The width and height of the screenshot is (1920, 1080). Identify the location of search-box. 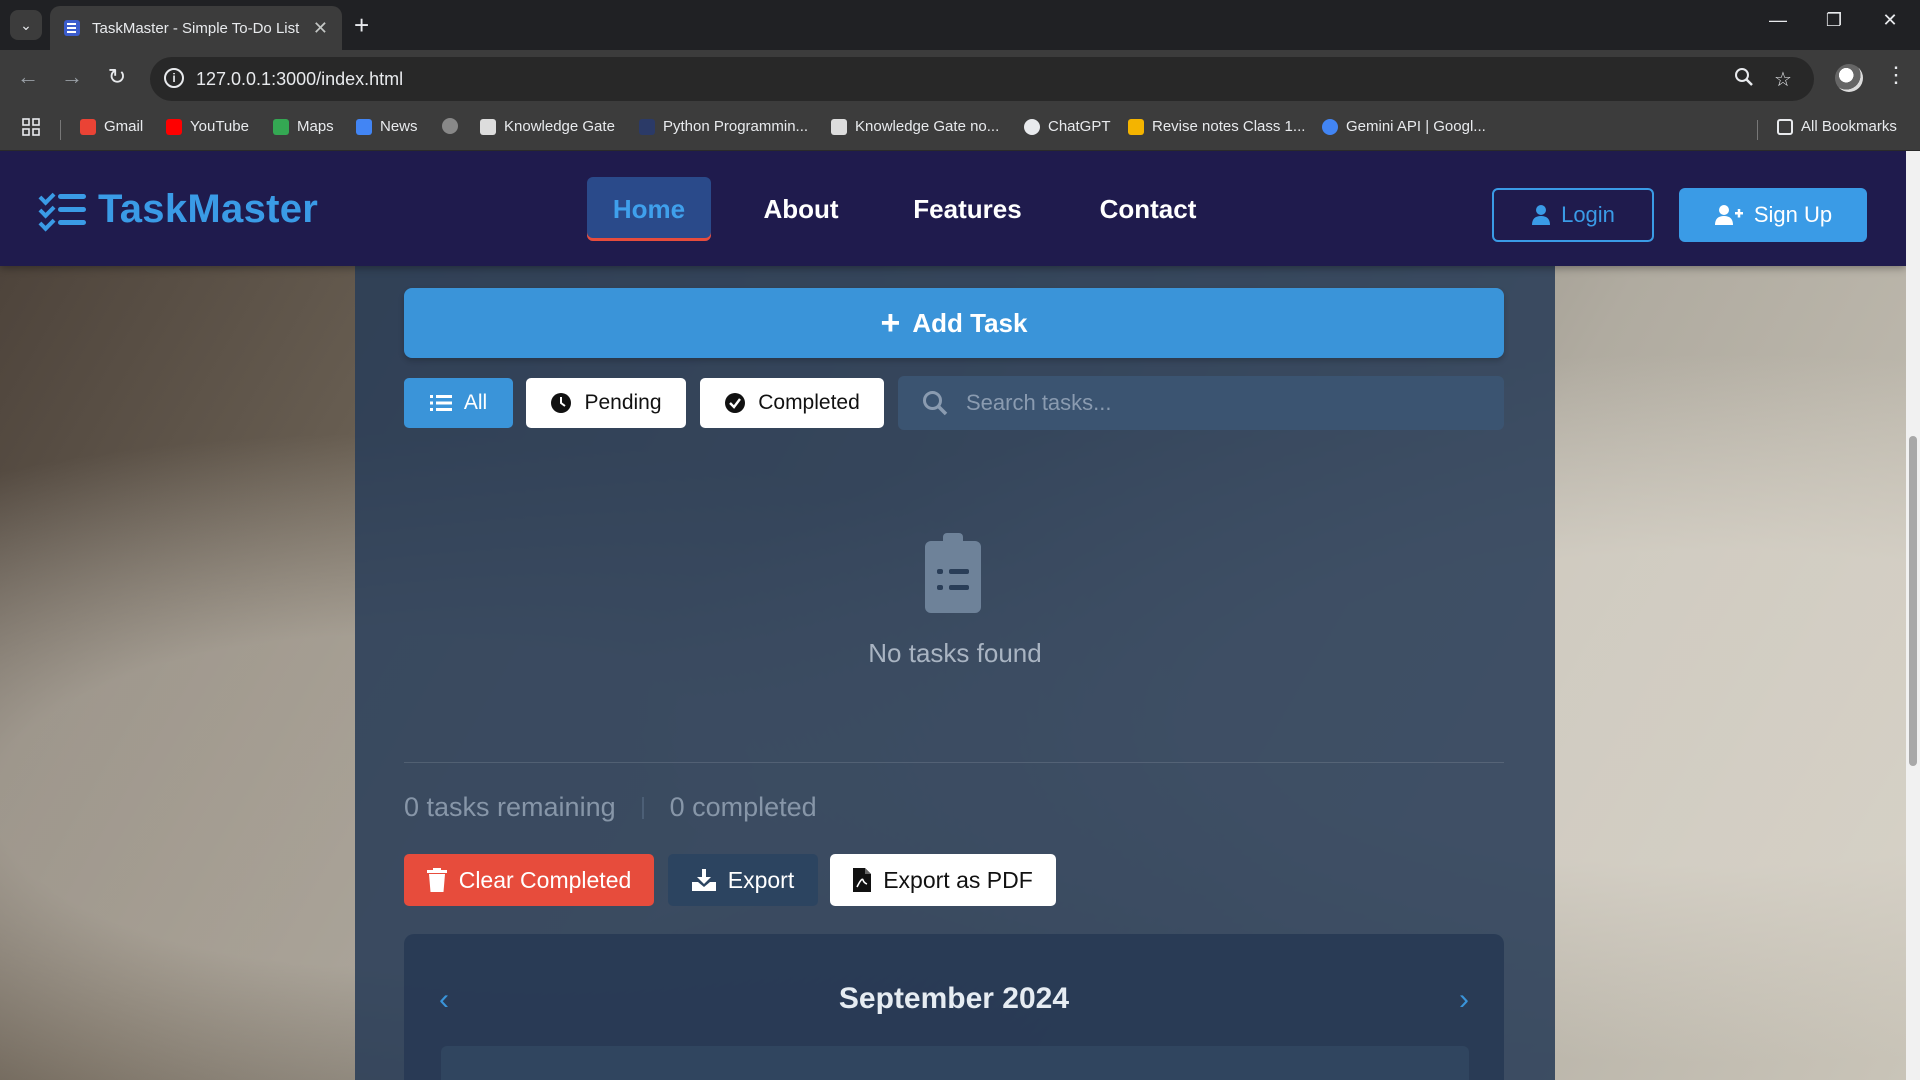
(1201, 403).